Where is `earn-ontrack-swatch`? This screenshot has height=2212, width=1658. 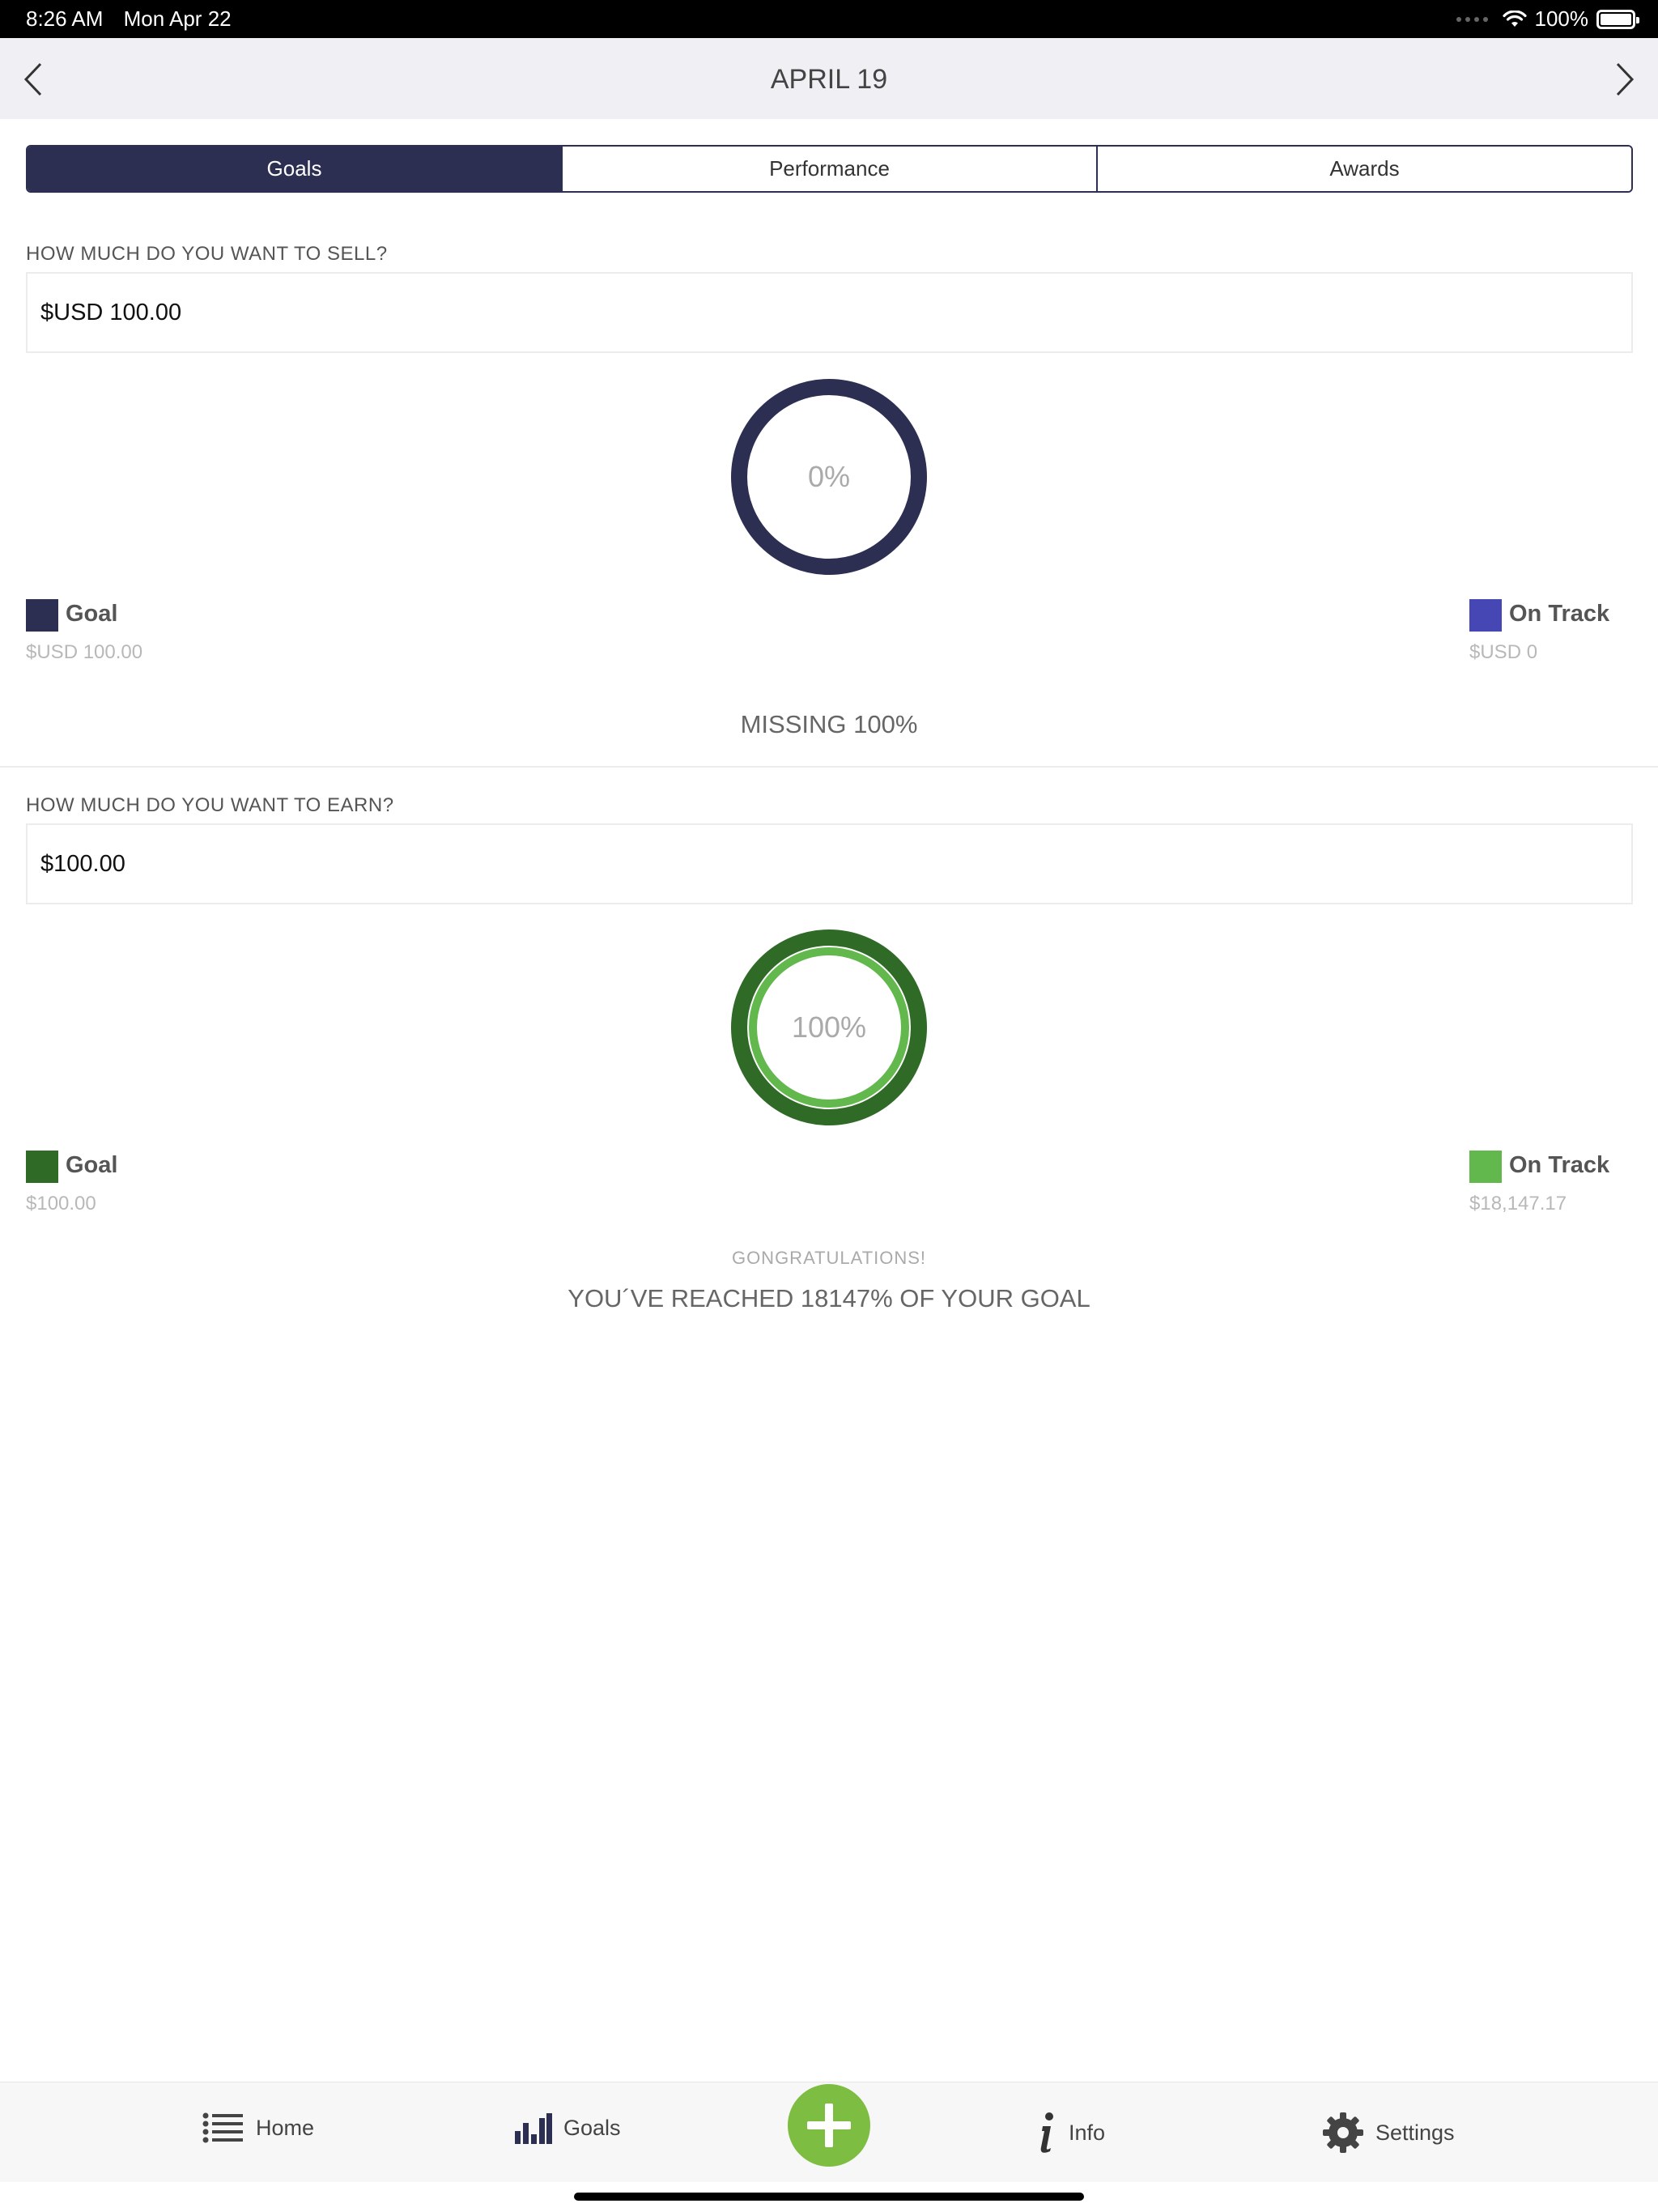
earn-ontrack-swatch is located at coordinates (1485, 1167).